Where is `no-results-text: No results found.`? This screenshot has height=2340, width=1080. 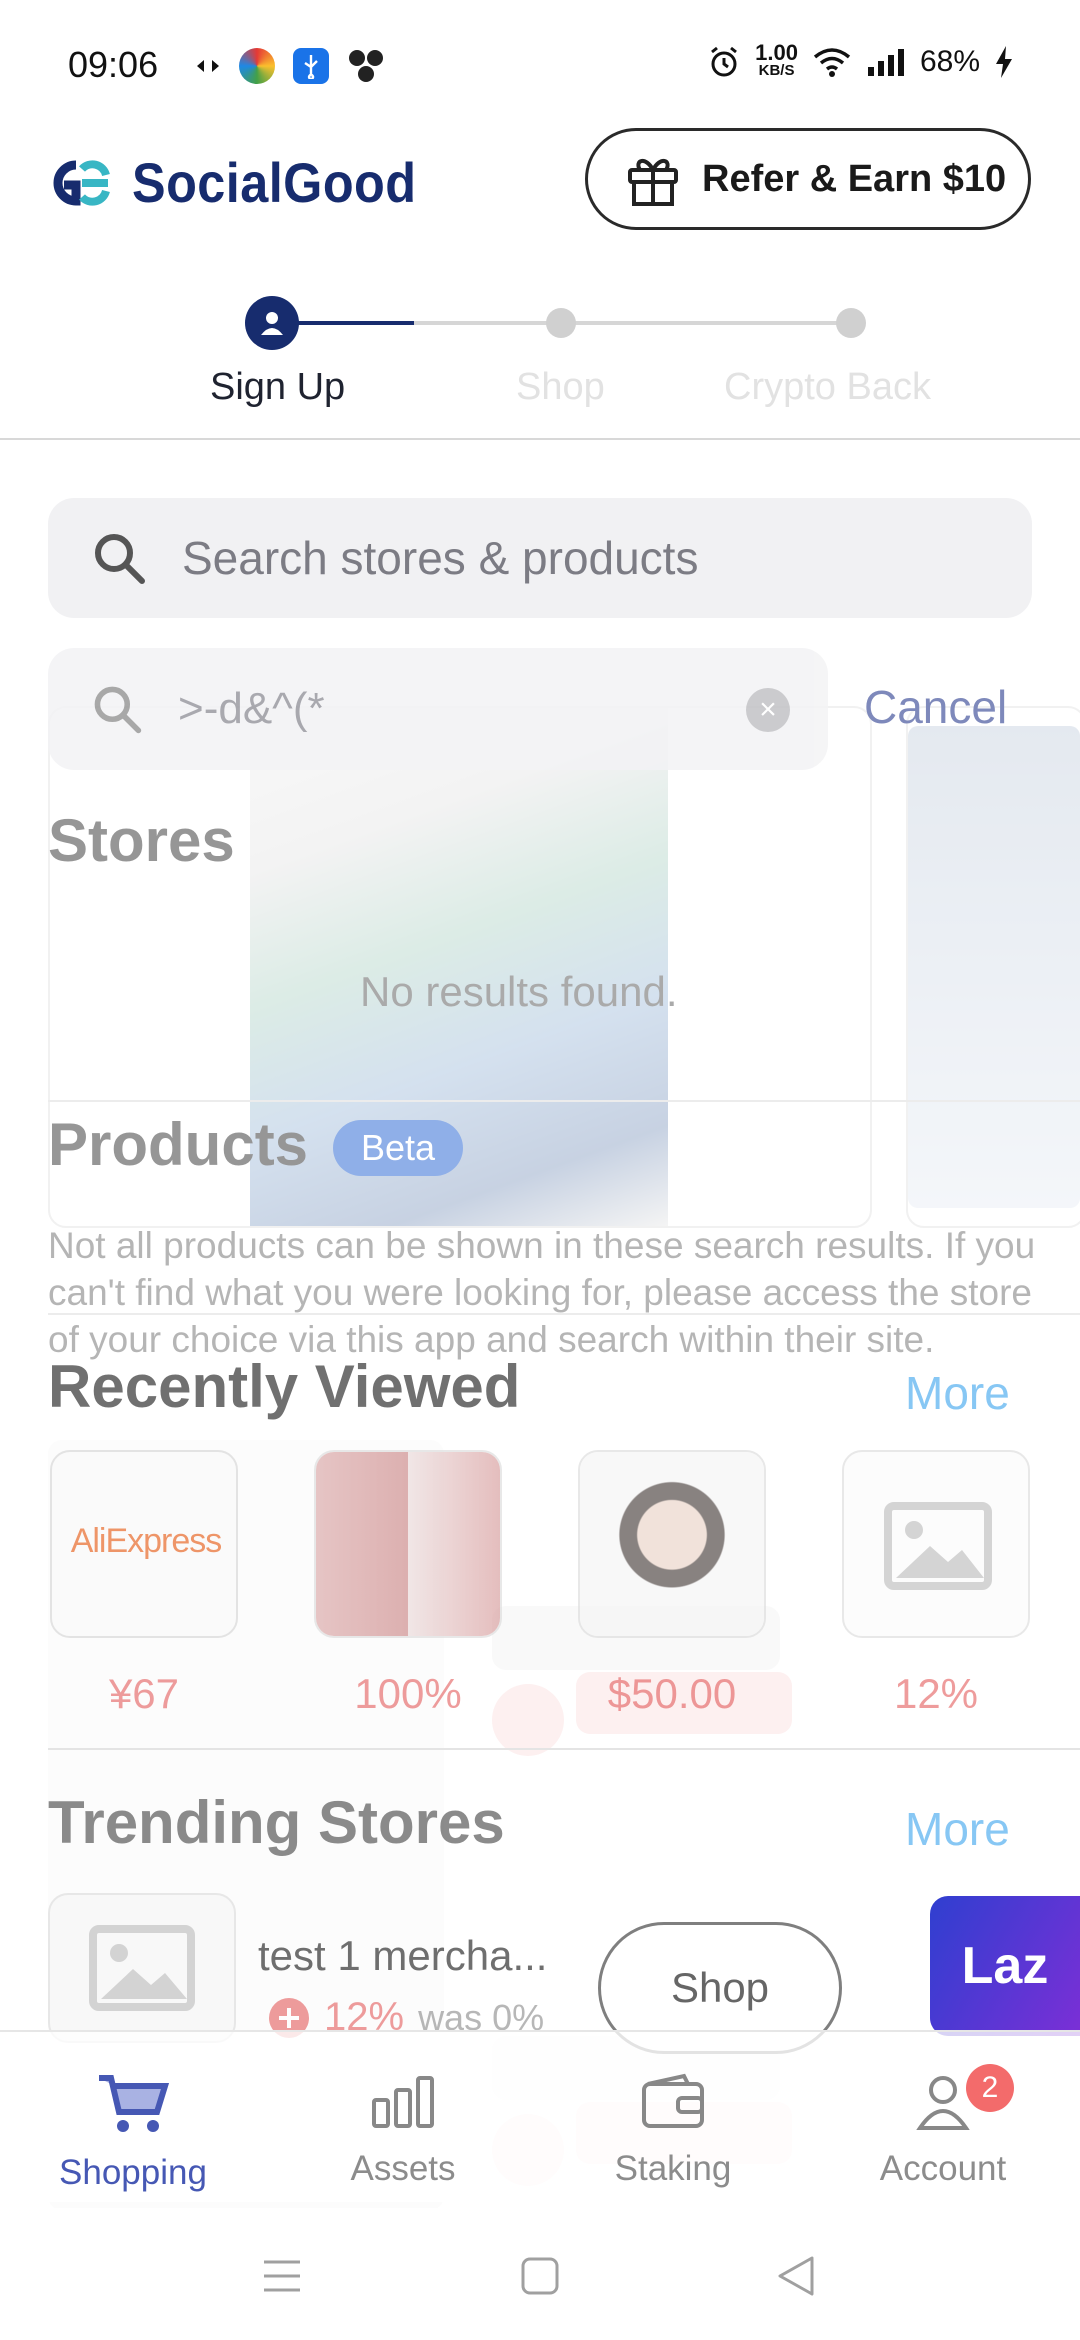 no-results-text: No results found. is located at coordinates (519, 991).